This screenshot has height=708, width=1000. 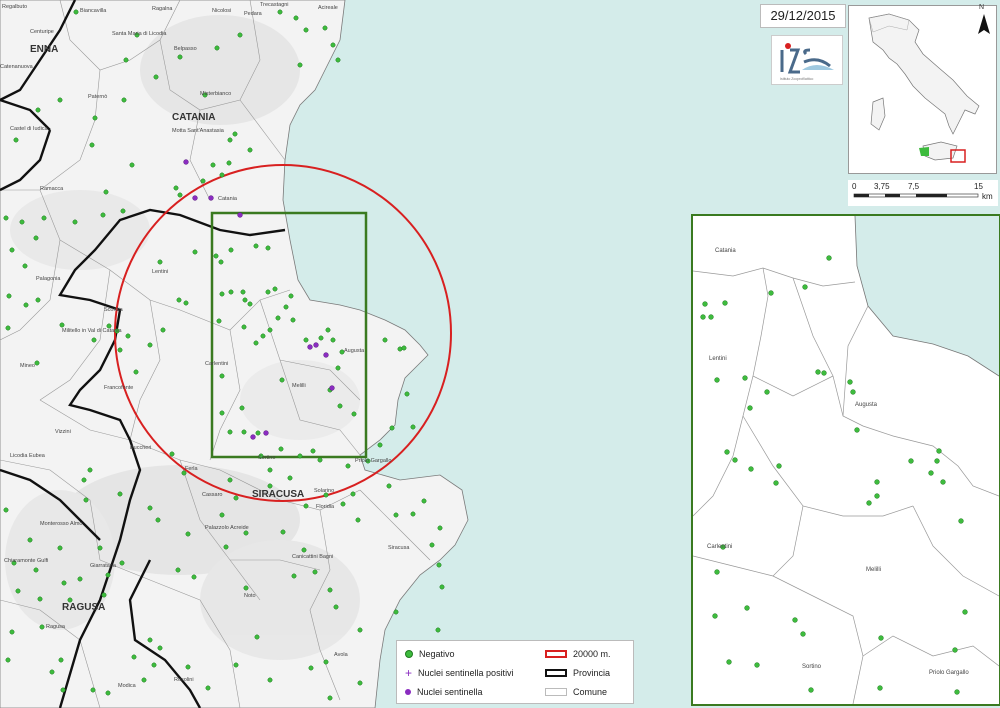 I want to click on legend-province-swatch, so click(x=556, y=673).